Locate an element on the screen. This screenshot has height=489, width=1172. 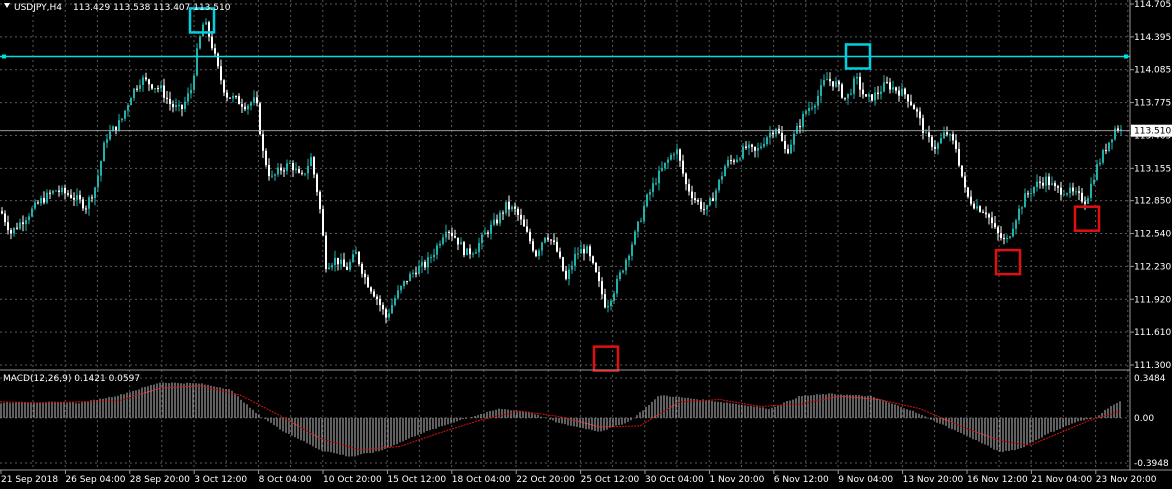
time-tick-label: 30 Oct 04:00 is located at coordinates (674, 480).